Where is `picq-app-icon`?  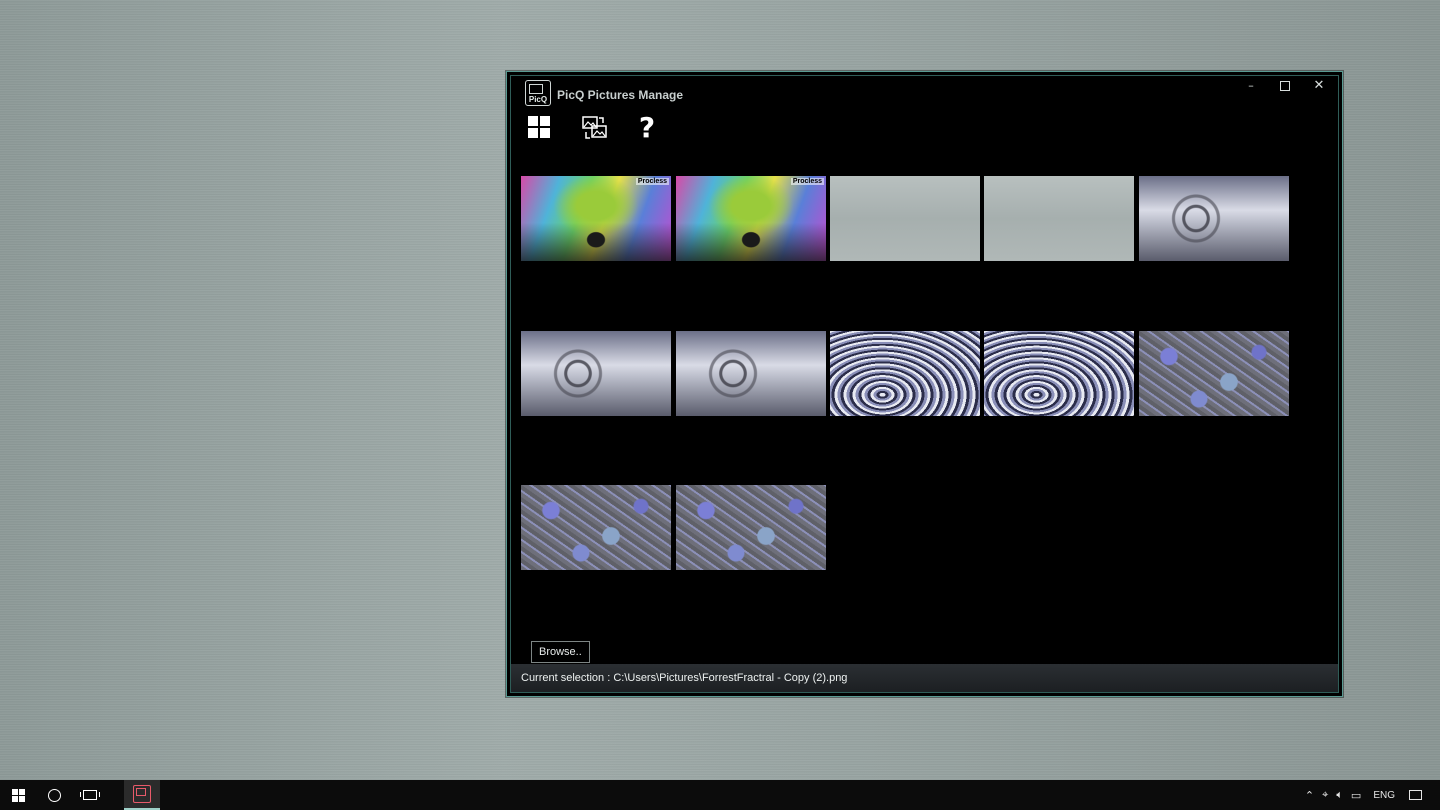 picq-app-icon is located at coordinates (142, 794).